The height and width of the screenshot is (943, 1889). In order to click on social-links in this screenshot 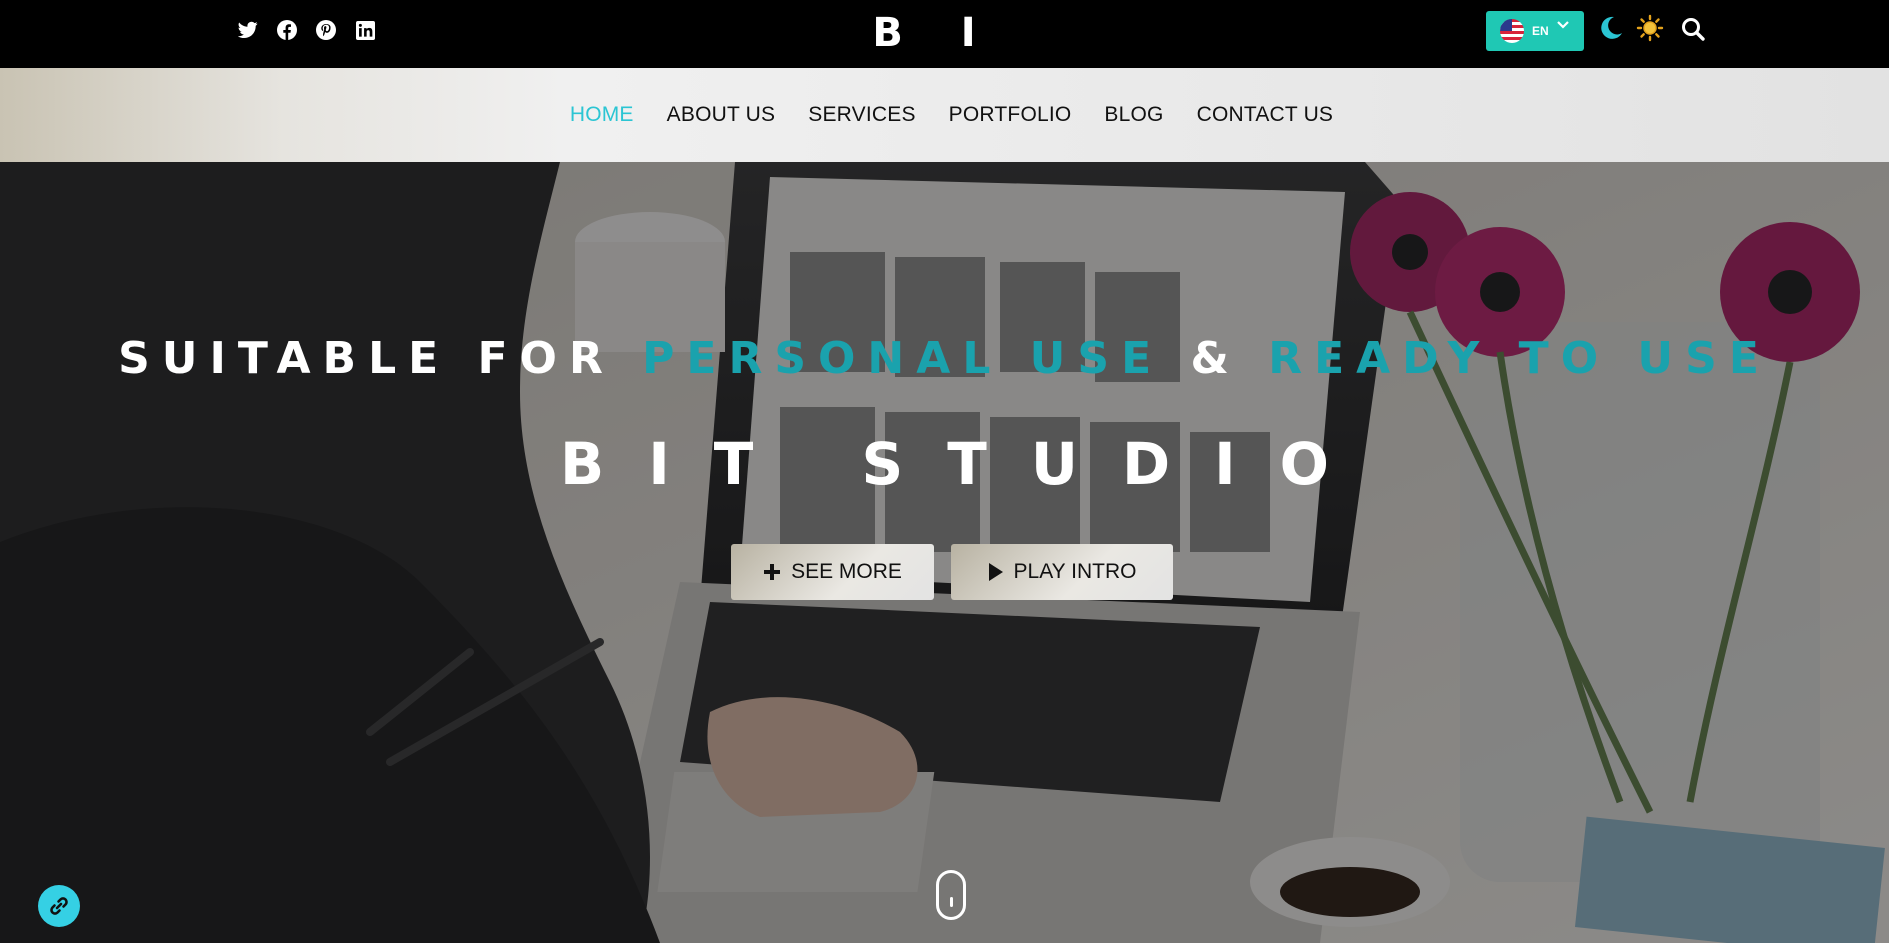, I will do `click(306, 30)`.